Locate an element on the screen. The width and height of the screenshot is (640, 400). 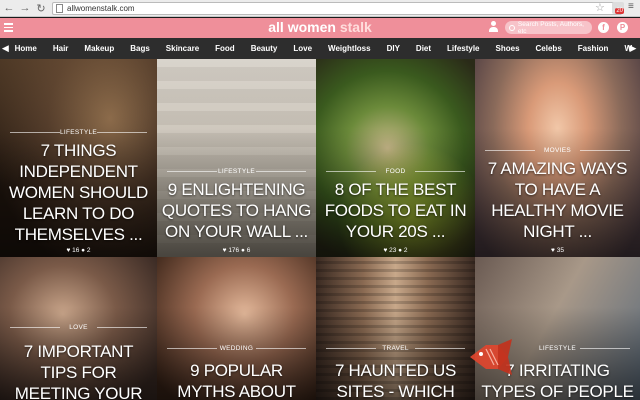
like-count: 23 is located at coordinates (393, 250).